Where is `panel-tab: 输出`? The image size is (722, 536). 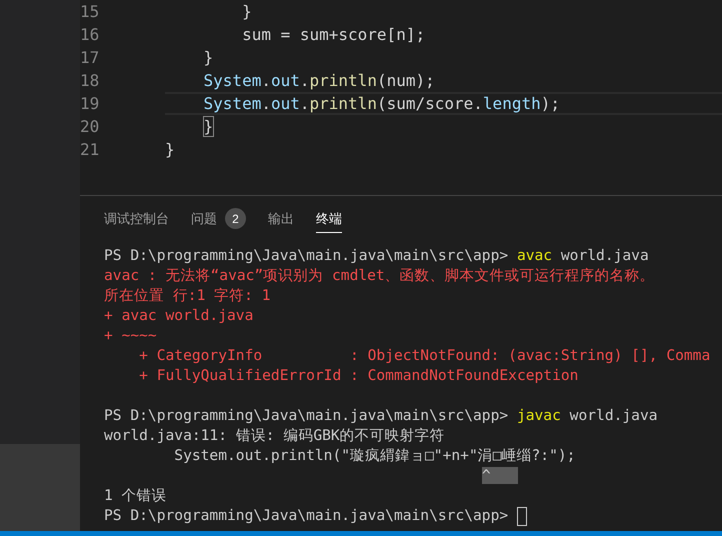
panel-tab: 输出 is located at coordinates (281, 219).